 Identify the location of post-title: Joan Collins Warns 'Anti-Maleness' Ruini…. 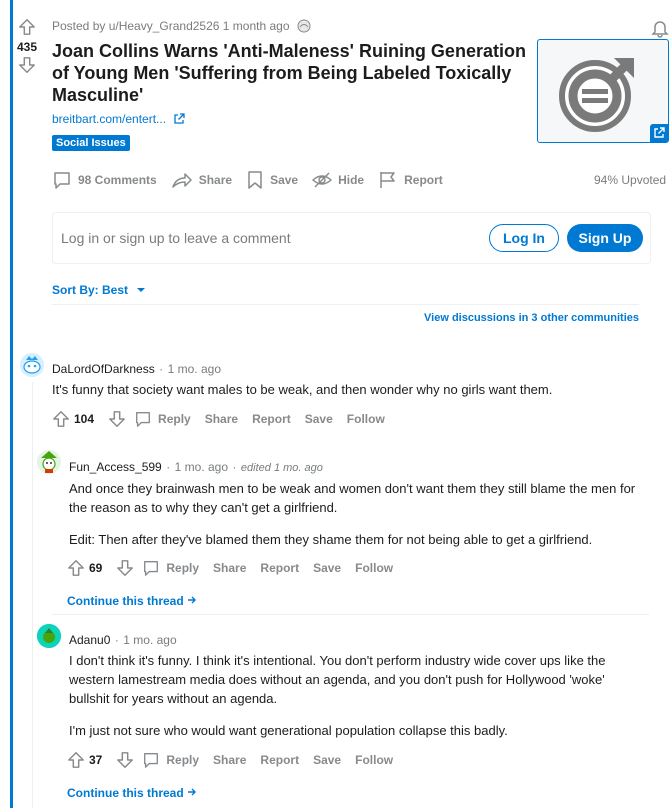
(292, 73).